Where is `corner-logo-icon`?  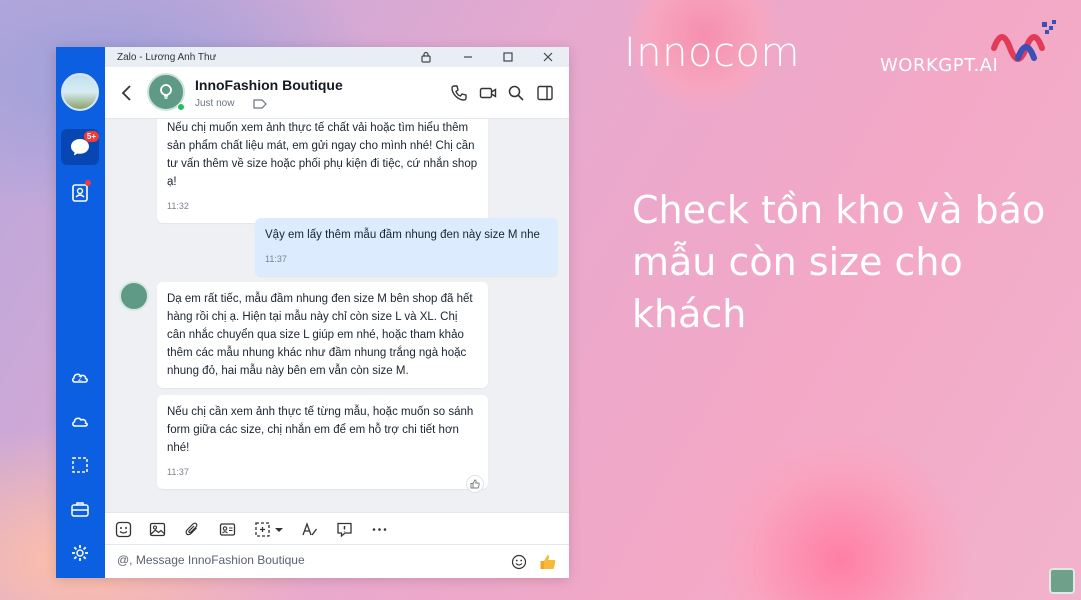 corner-logo-icon is located at coordinates (1062, 581).